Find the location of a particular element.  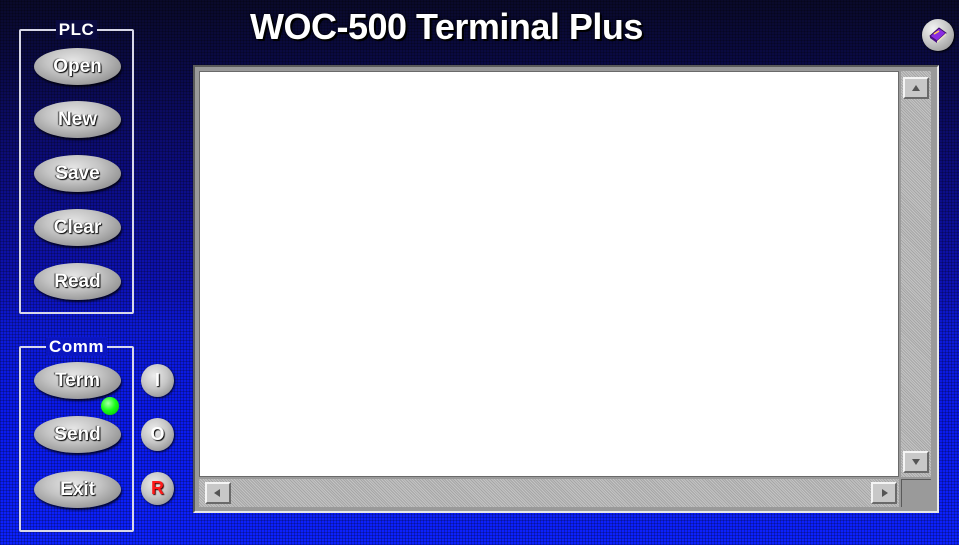

scroll-up-button is located at coordinates (916, 88).